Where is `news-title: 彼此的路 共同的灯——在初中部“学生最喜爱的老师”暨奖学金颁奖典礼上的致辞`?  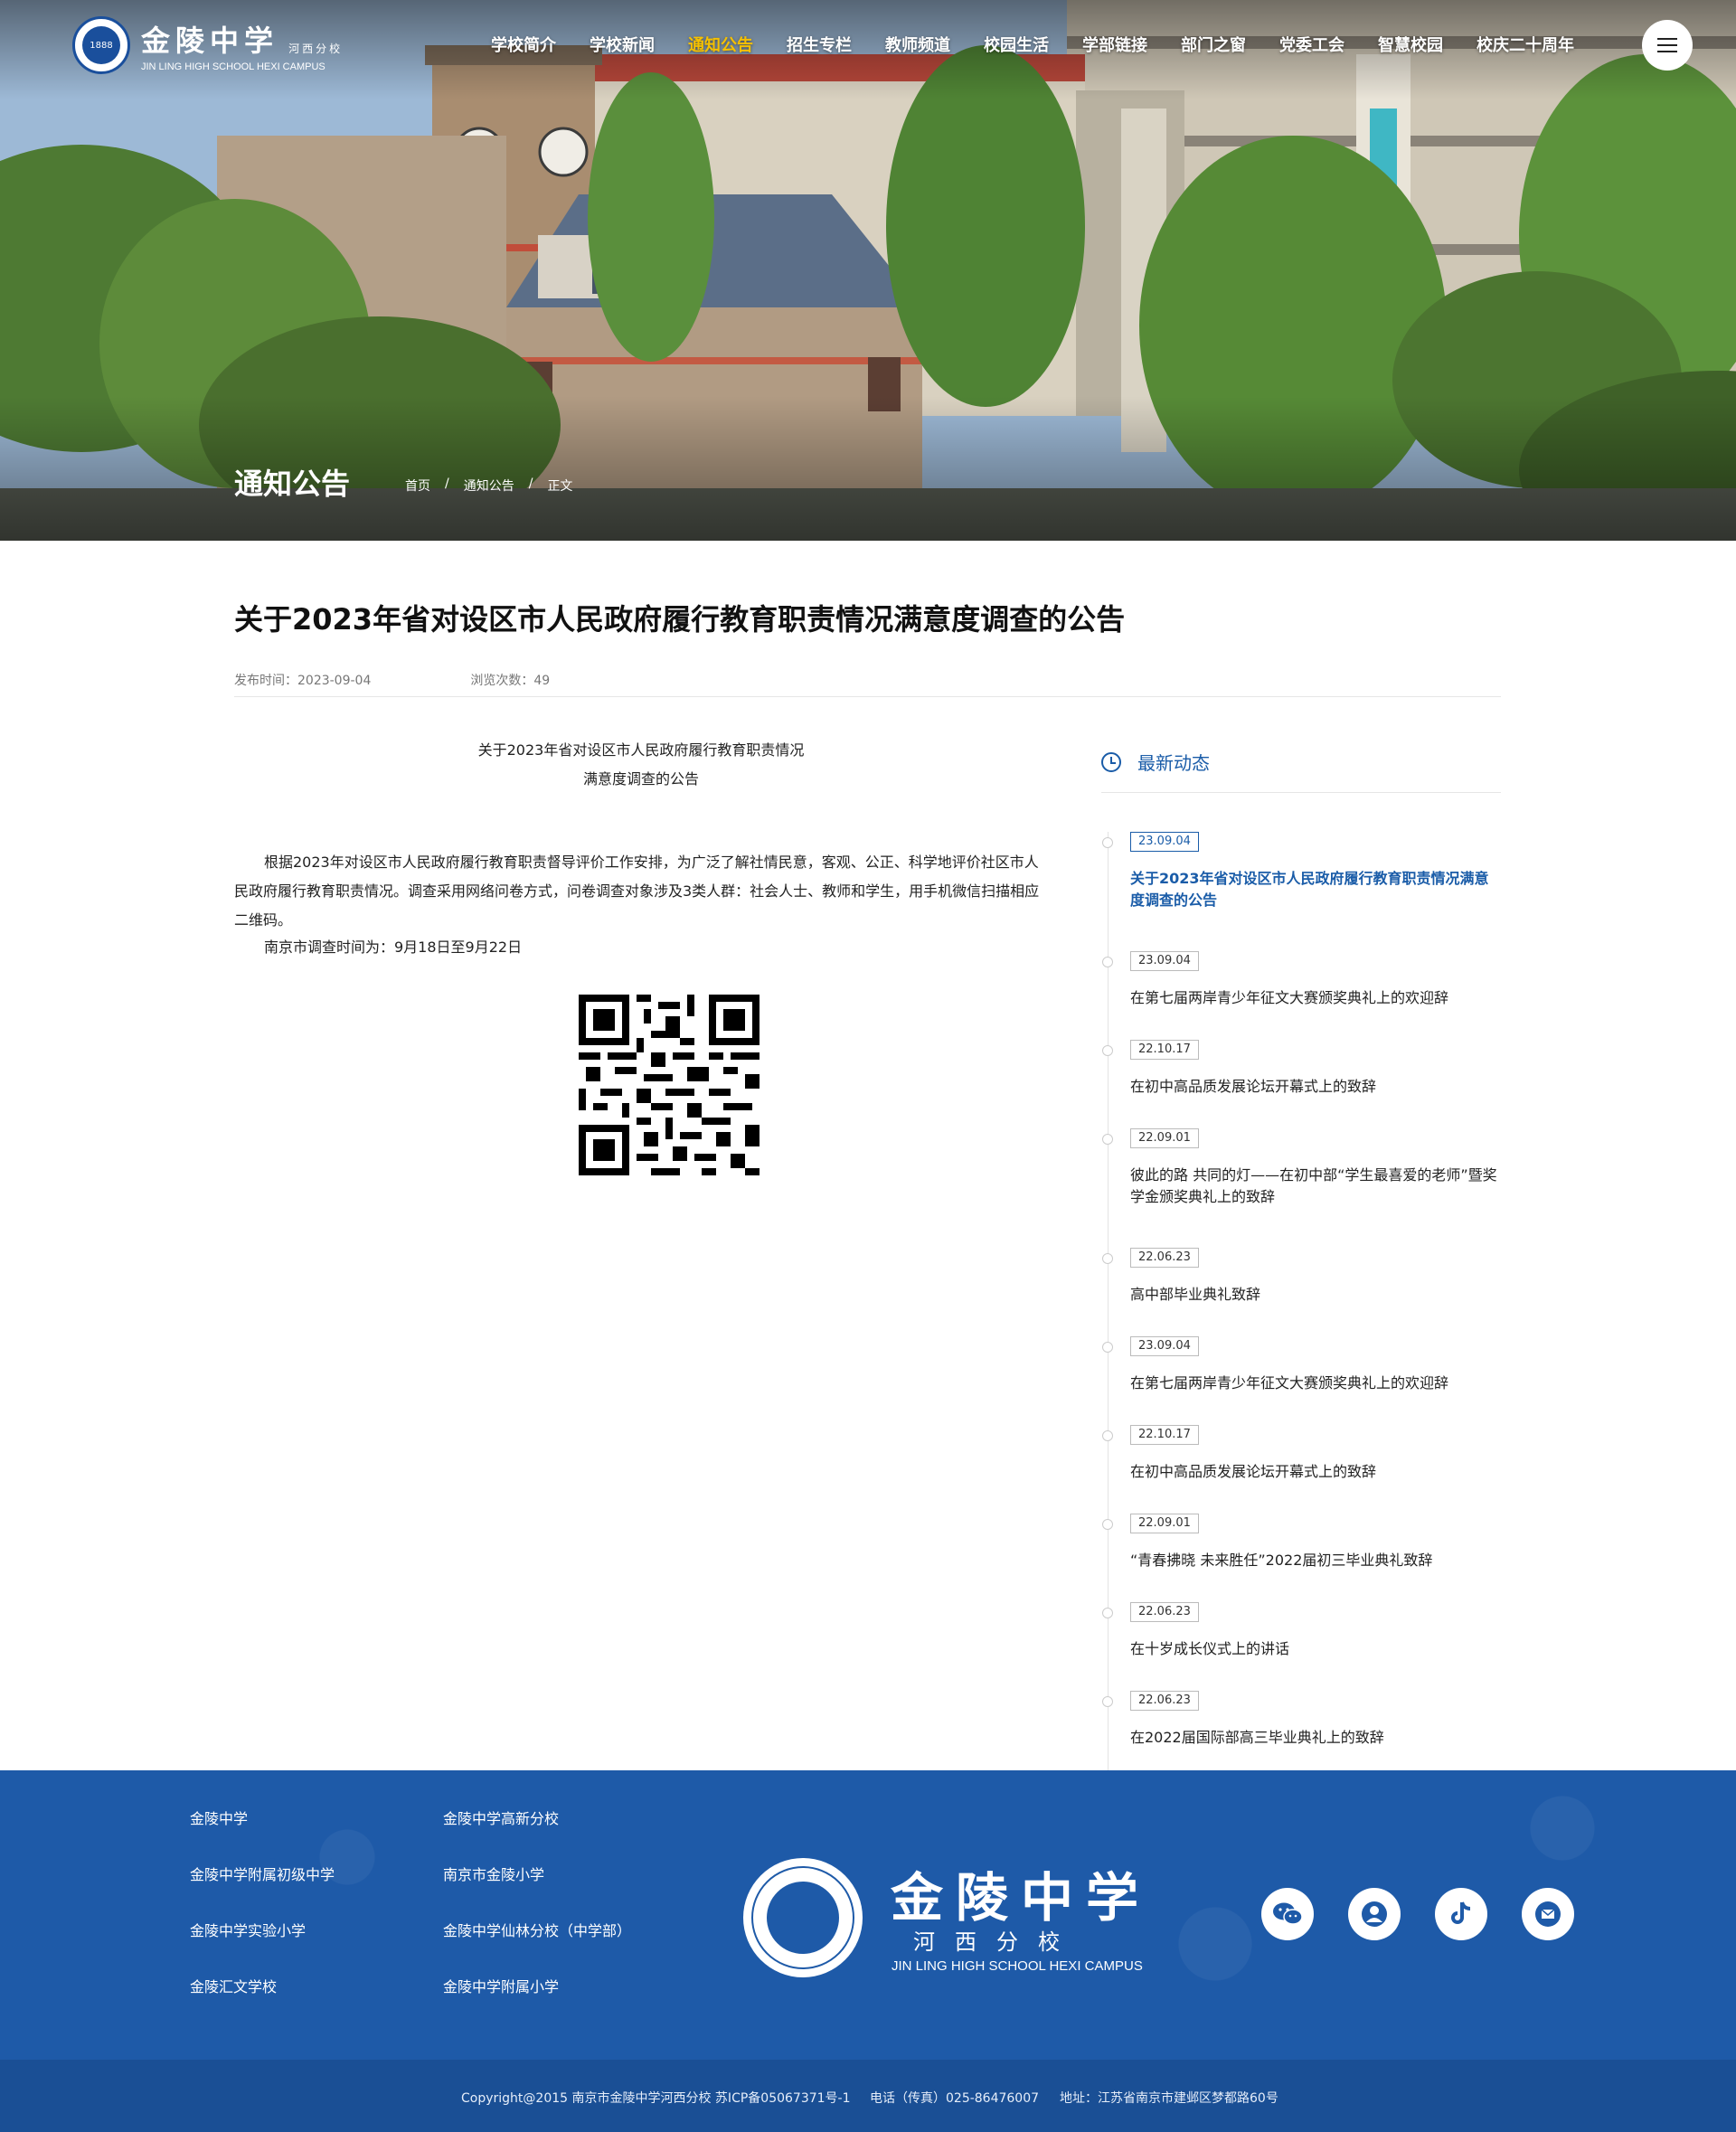 news-title: 彼此的路 共同的灯——在初中部“学生最喜爱的老师”暨奖学金颁奖典礼上的致辞 is located at coordinates (1317, 1186).